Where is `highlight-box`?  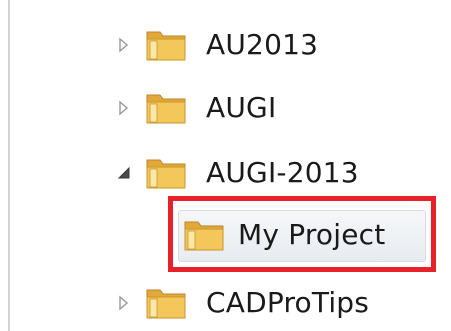
highlight-box is located at coordinates (302, 234).